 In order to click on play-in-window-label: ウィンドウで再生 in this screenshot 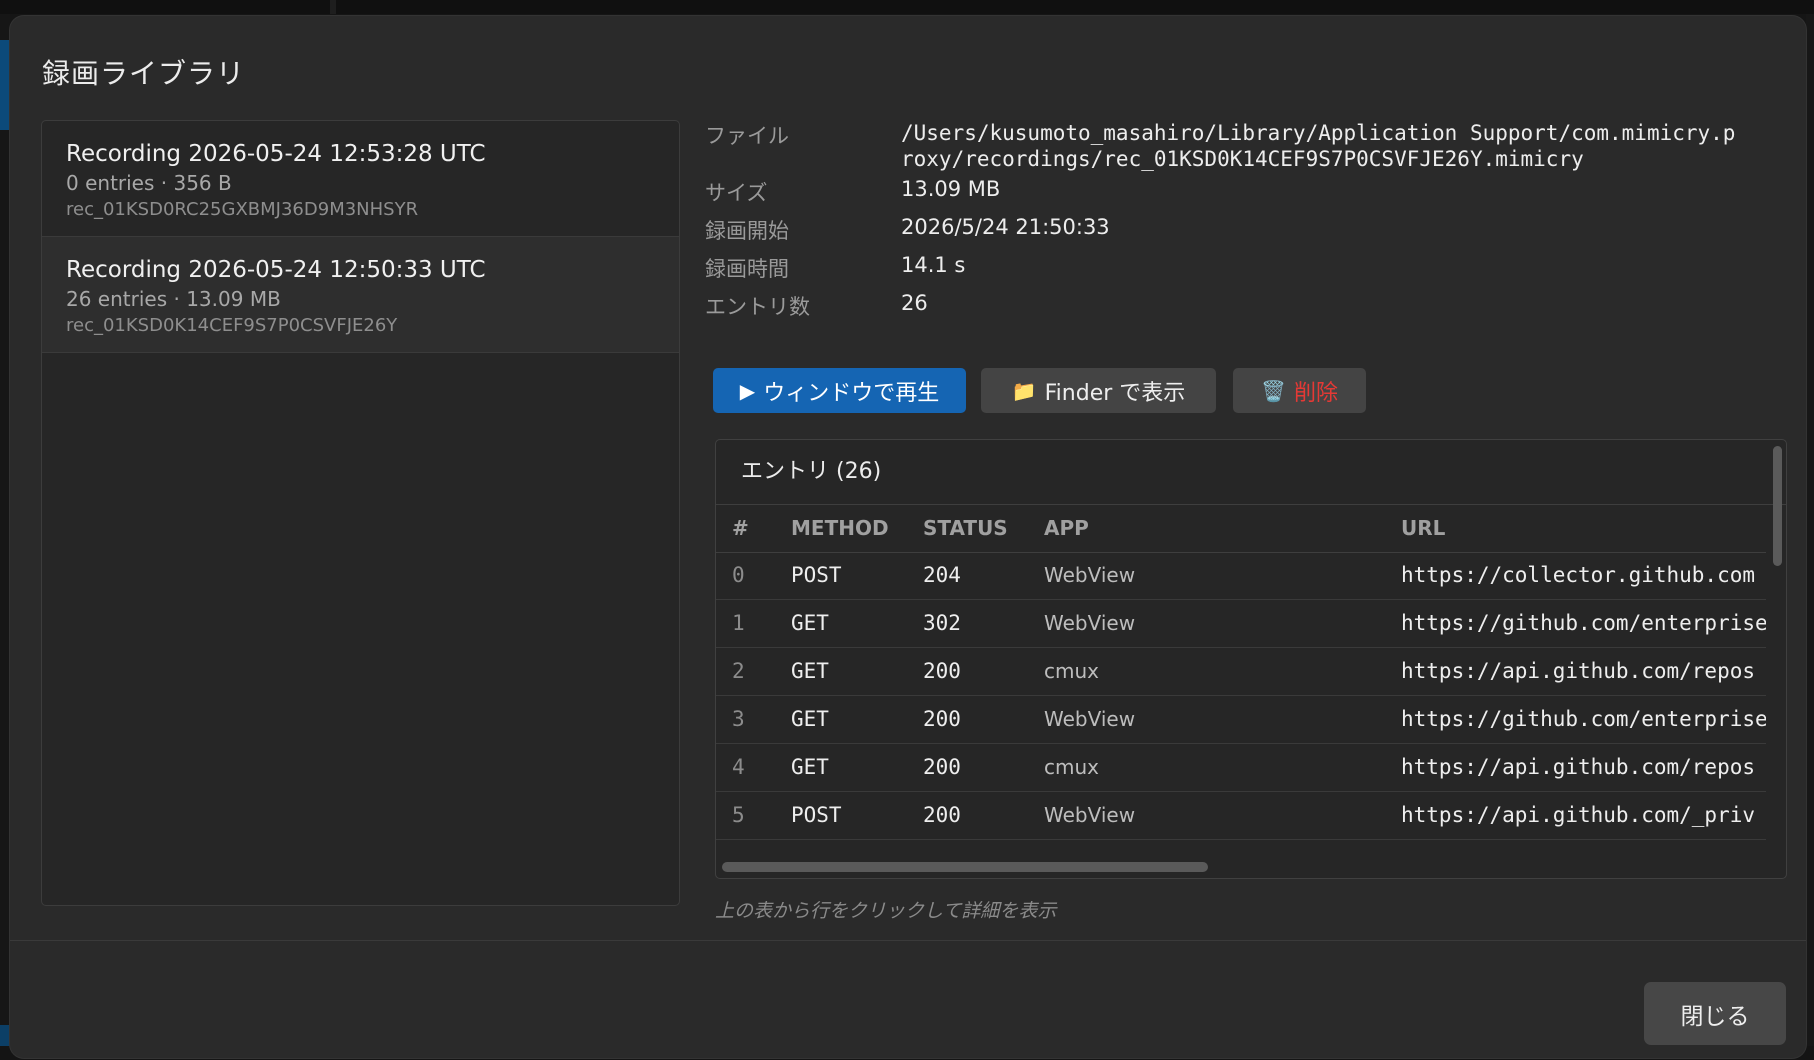, I will do `click(851, 393)`.